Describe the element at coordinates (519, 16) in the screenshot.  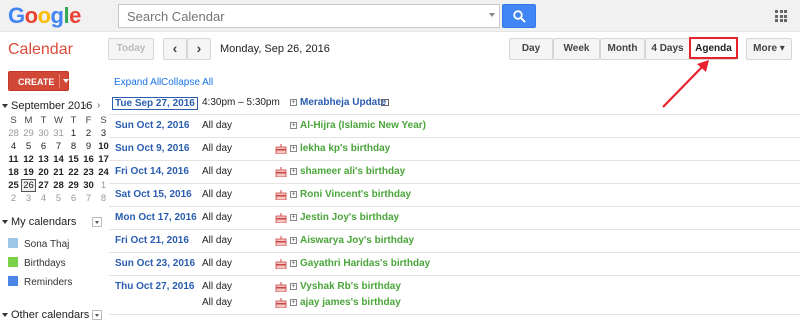
I see `search-button` at that location.